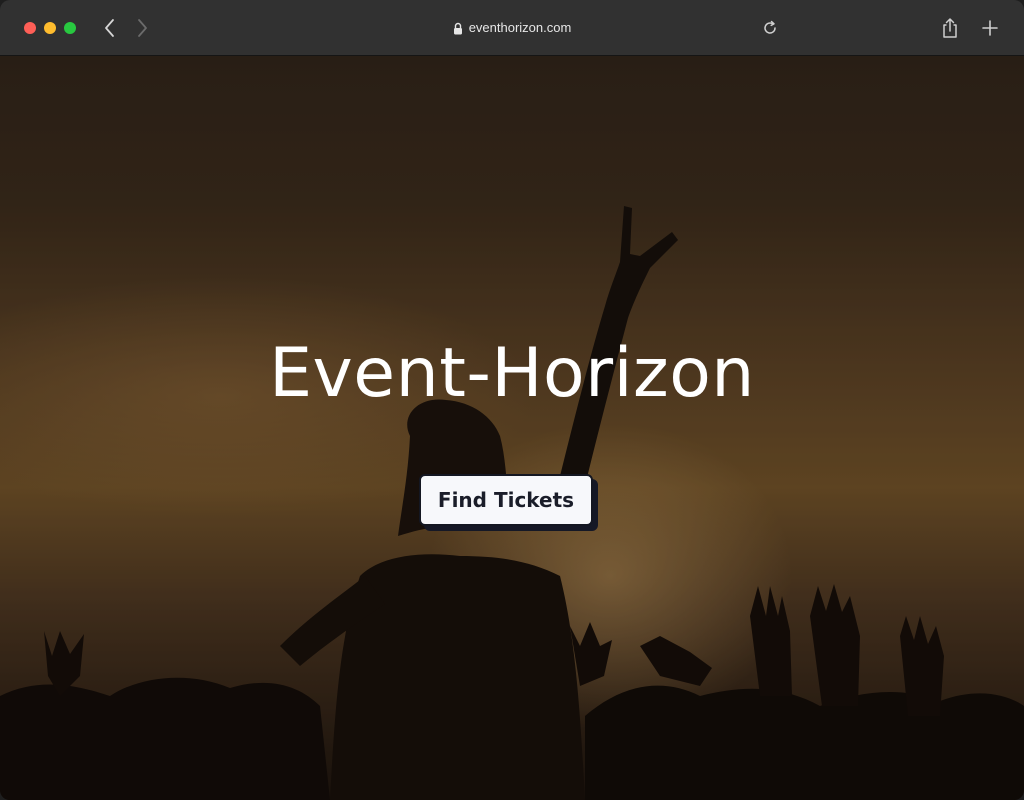 The height and width of the screenshot is (800, 1024). I want to click on browser-toolbar: eventhorizon.com, so click(512, 28).